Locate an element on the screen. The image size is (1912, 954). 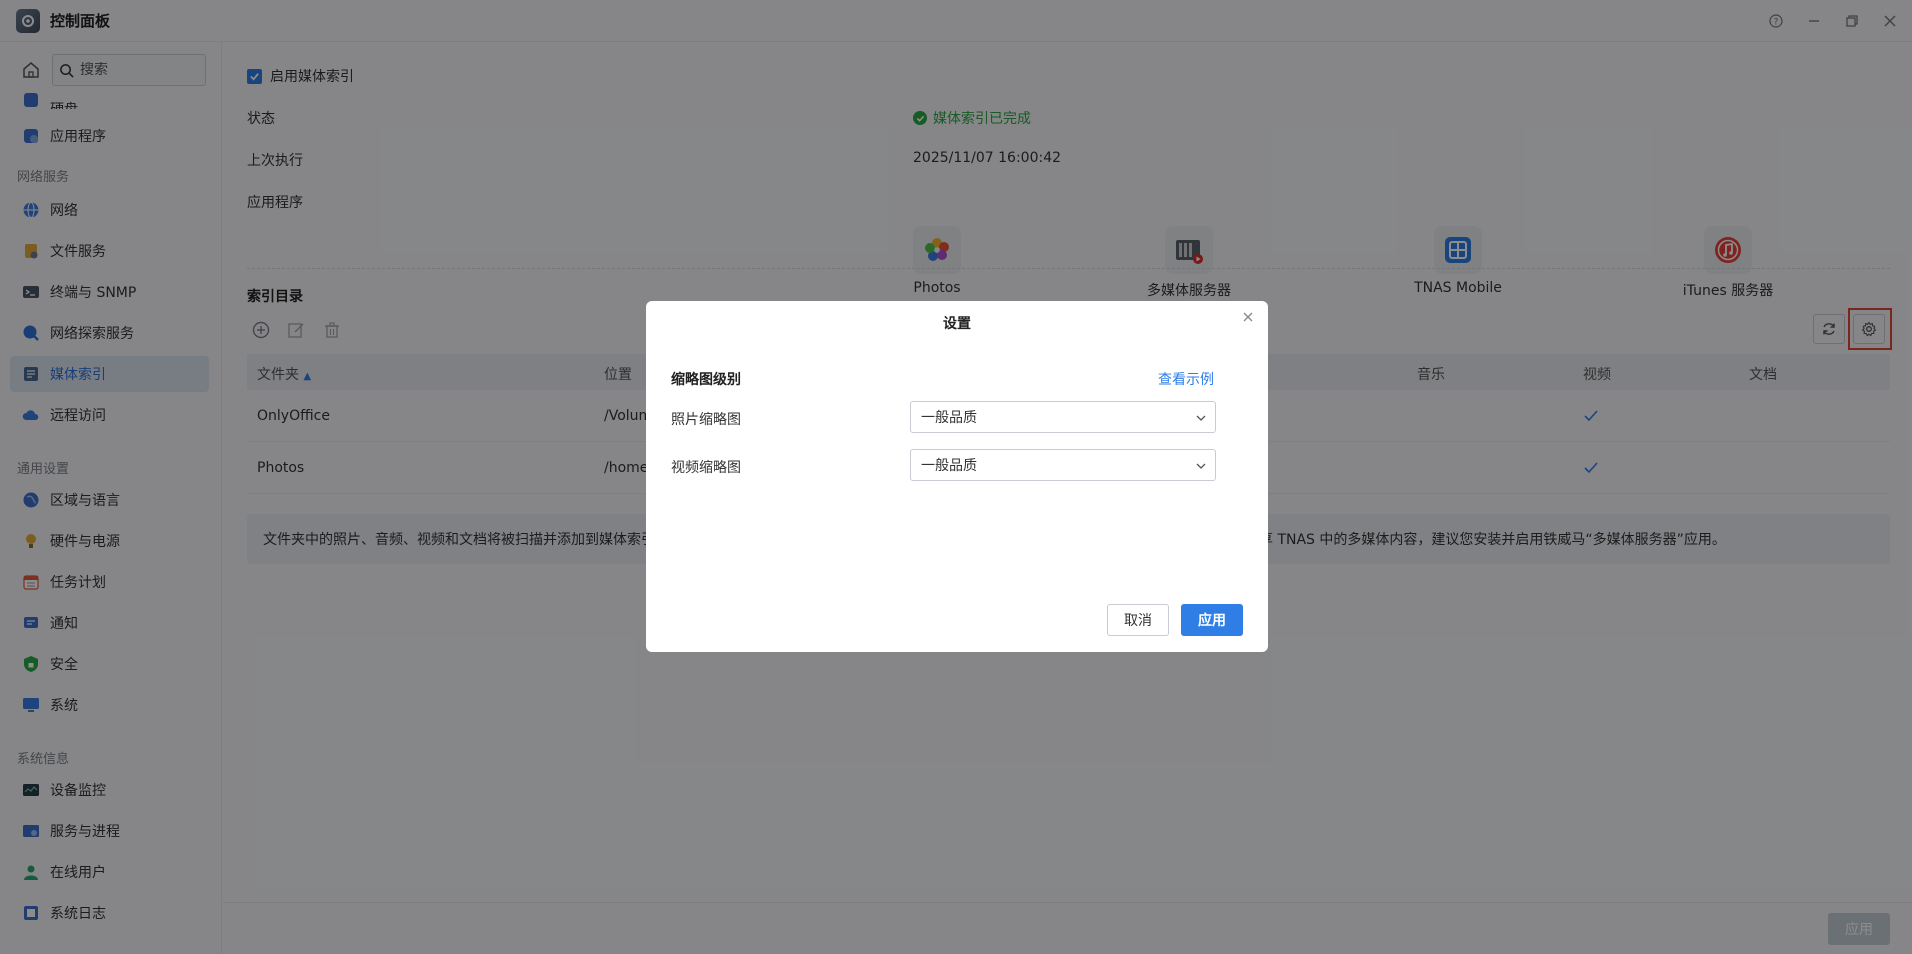
dialog-close-icon is located at coordinates (1248, 317).